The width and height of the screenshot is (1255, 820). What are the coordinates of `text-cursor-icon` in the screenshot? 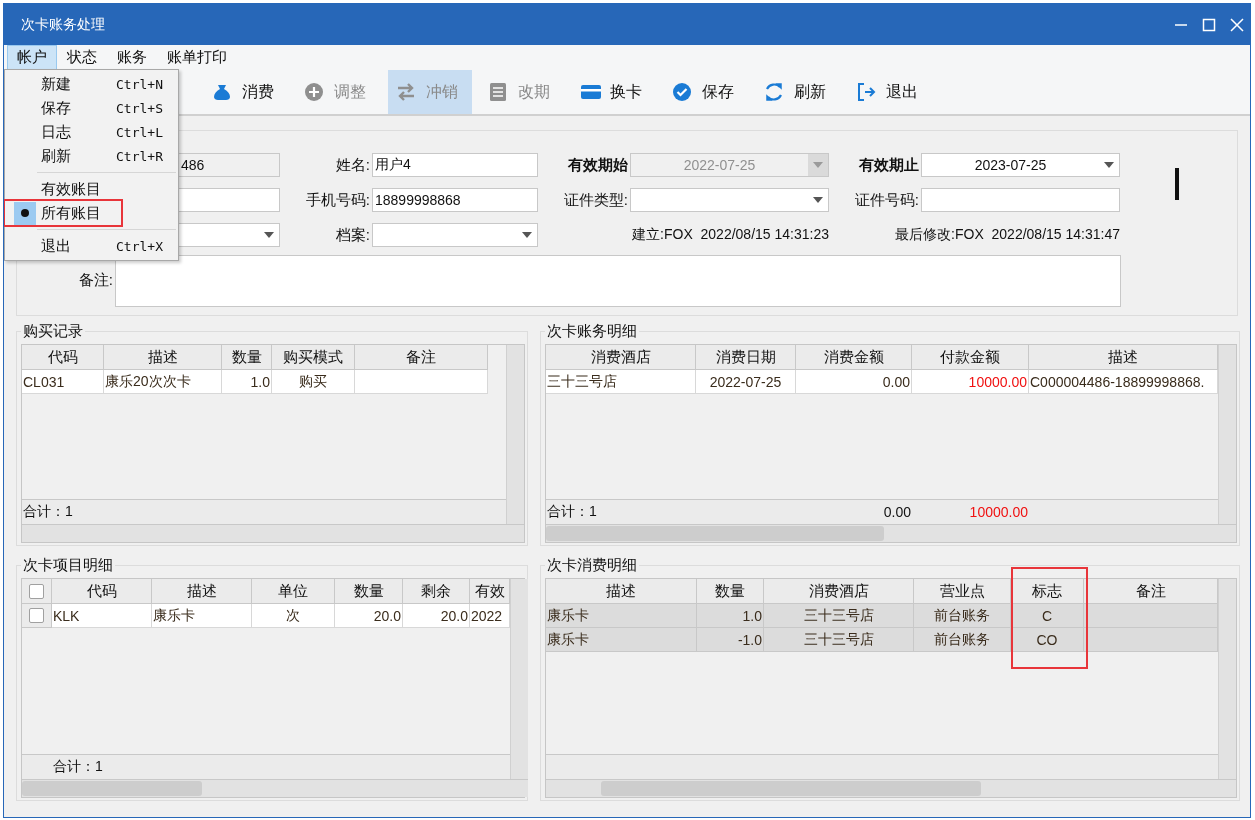 It's located at (1177, 184).